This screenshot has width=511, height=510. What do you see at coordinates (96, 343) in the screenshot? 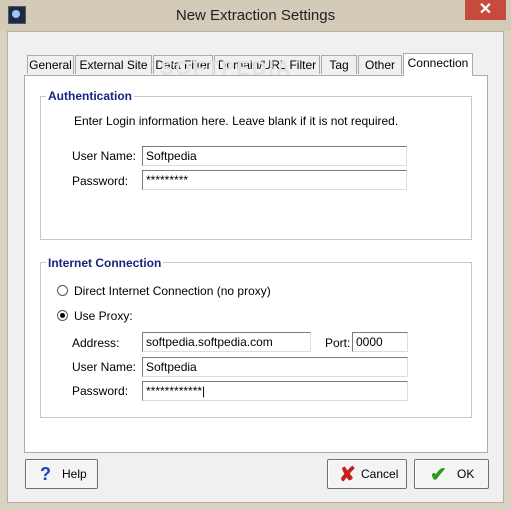
I see `proxy-address-label: Address:` at bounding box center [96, 343].